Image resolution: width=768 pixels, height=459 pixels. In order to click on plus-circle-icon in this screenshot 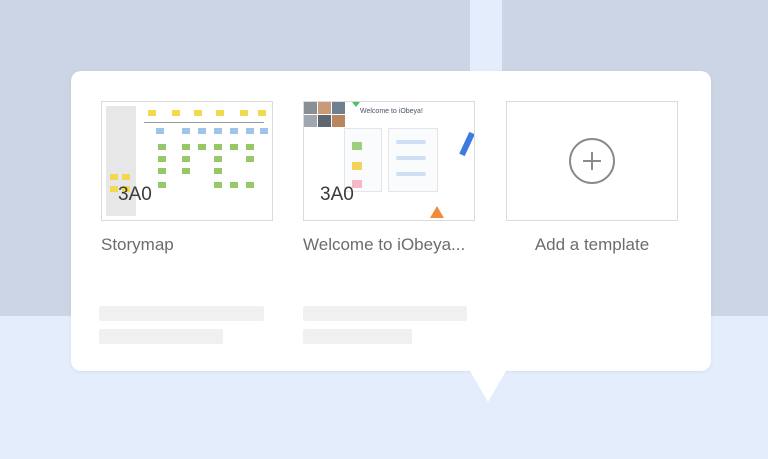, I will do `click(592, 161)`.